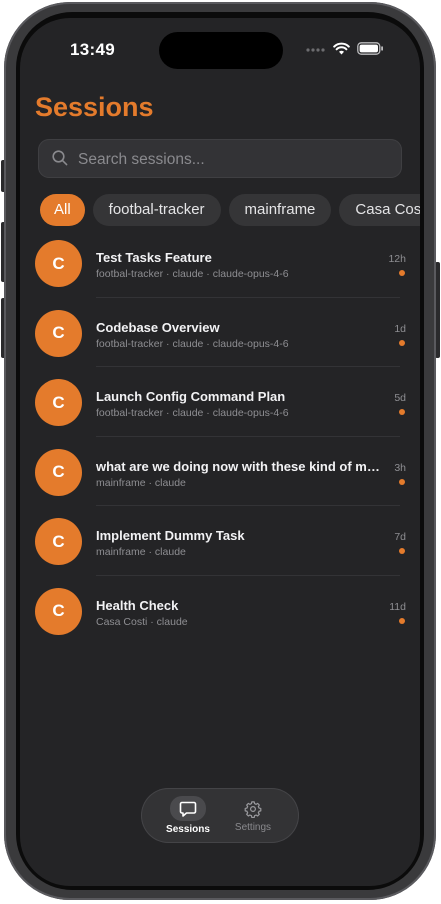 The height and width of the screenshot is (904, 441). I want to click on session-time: 7d, so click(400, 537).